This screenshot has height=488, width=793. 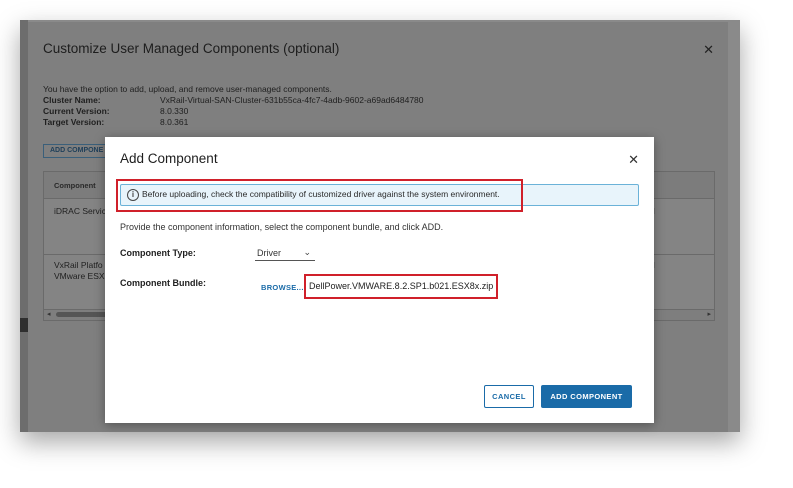 What do you see at coordinates (169, 158) in the screenshot?
I see `modal-title: Add Component` at bounding box center [169, 158].